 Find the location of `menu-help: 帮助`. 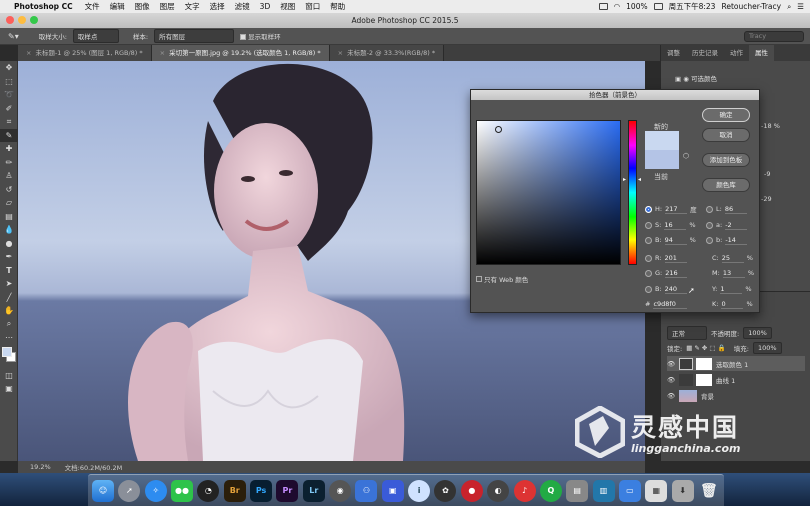

menu-help: 帮助 is located at coordinates (337, 6).